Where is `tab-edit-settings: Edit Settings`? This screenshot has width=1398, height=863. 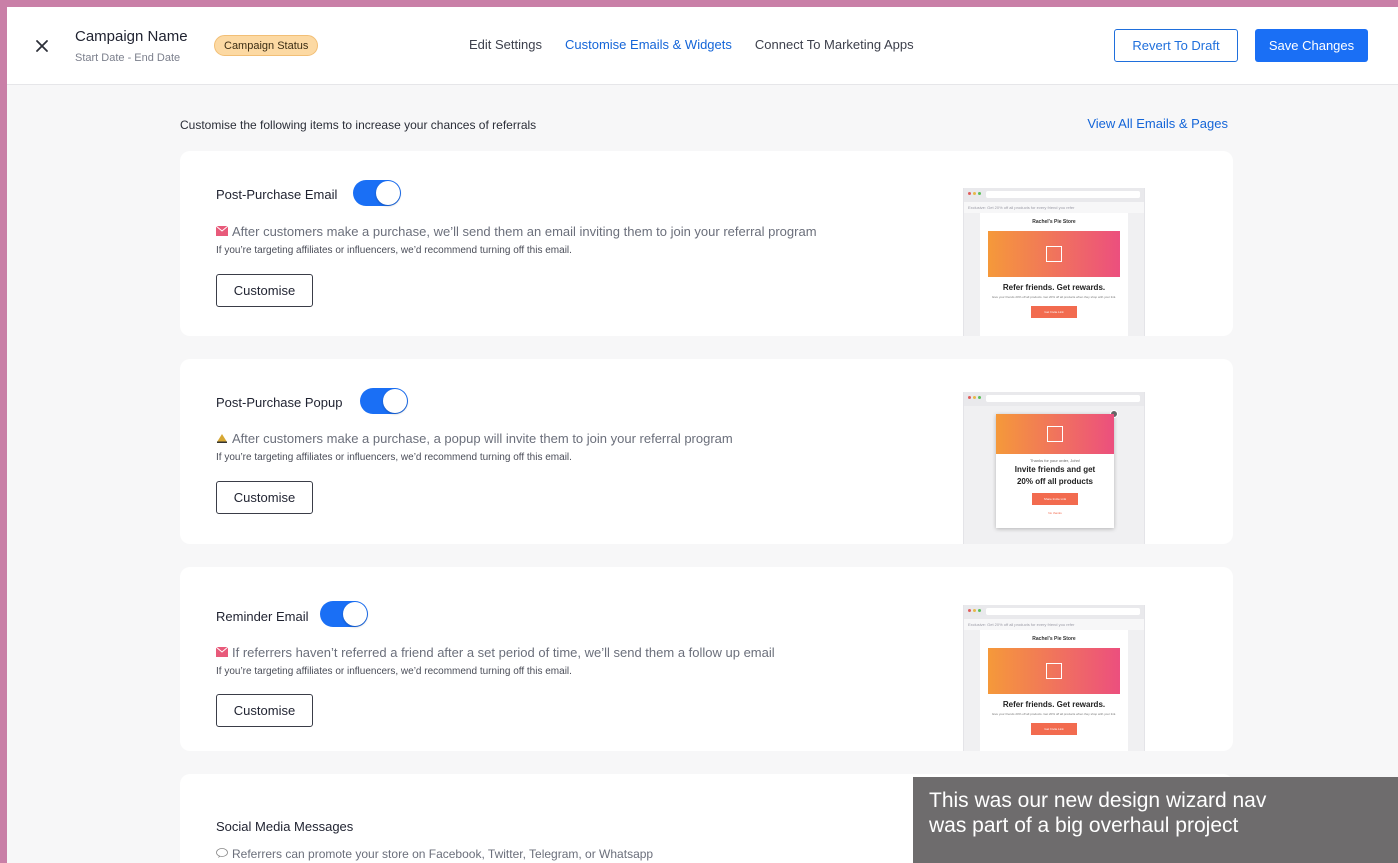
tab-edit-settings: Edit Settings is located at coordinates (505, 44).